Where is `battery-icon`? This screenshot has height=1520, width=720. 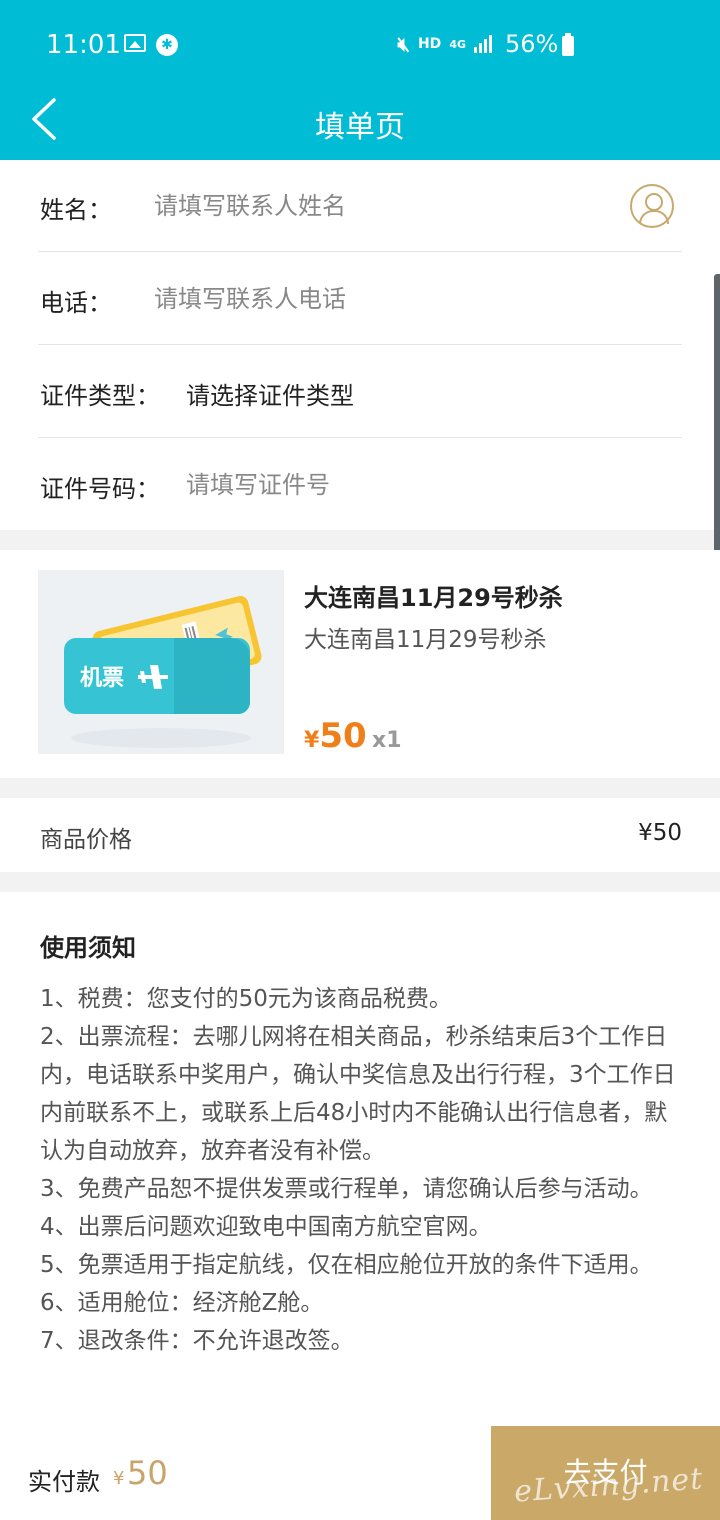 battery-icon is located at coordinates (568, 44).